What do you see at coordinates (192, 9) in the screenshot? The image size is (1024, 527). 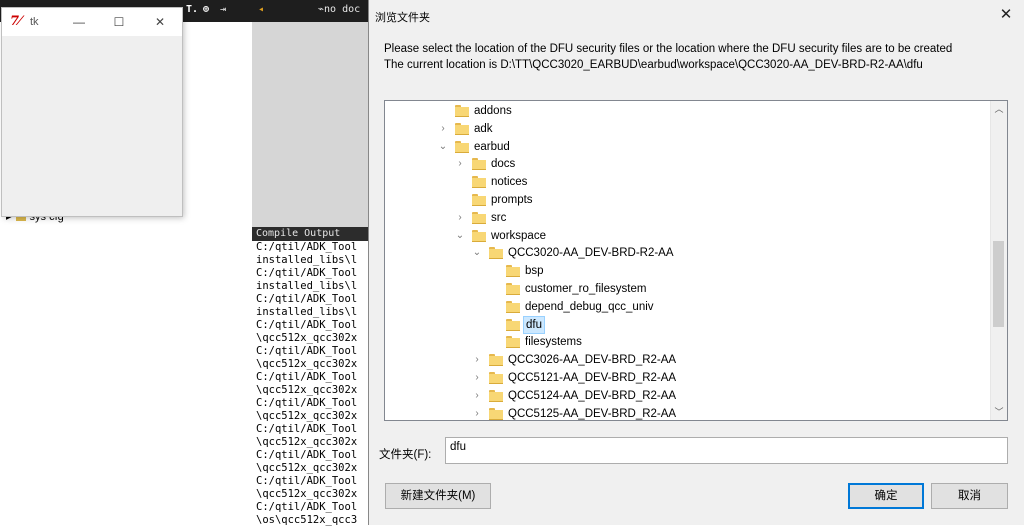 I see `toolbar-button-1: T.` at bounding box center [192, 9].